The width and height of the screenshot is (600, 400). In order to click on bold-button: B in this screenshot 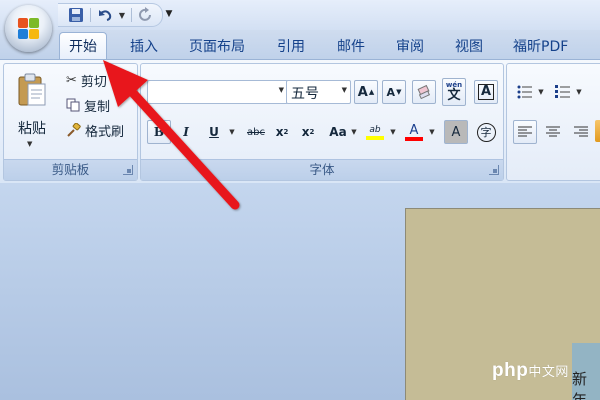, I will do `click(159, 132)`.